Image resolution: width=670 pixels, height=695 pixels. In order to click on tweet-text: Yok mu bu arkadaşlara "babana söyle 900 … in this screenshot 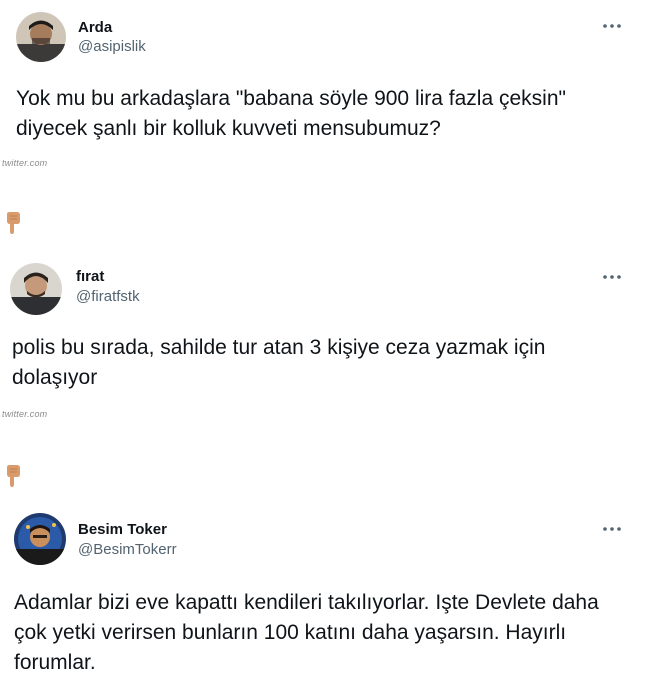, I will do `click(291, 113)`.